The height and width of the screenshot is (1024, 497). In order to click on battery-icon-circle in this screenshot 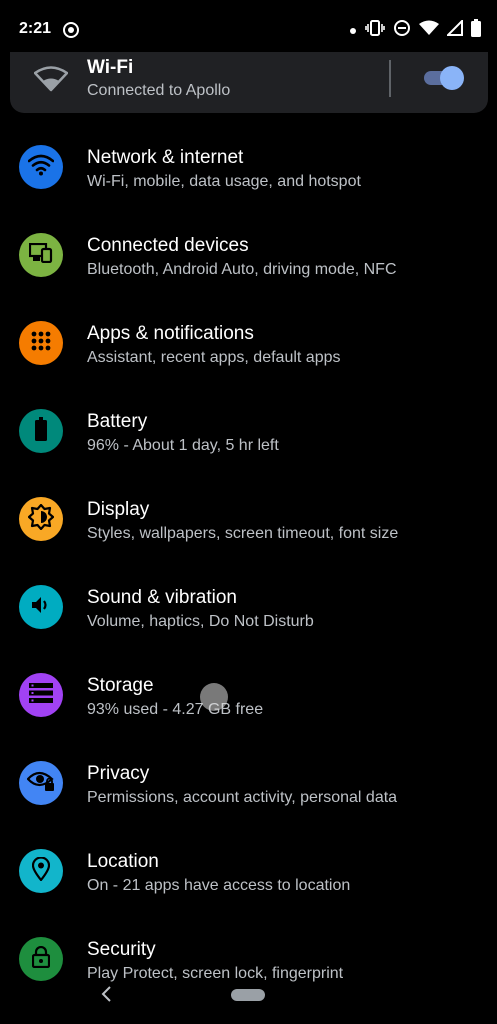, I will do `click(41, 431)`.